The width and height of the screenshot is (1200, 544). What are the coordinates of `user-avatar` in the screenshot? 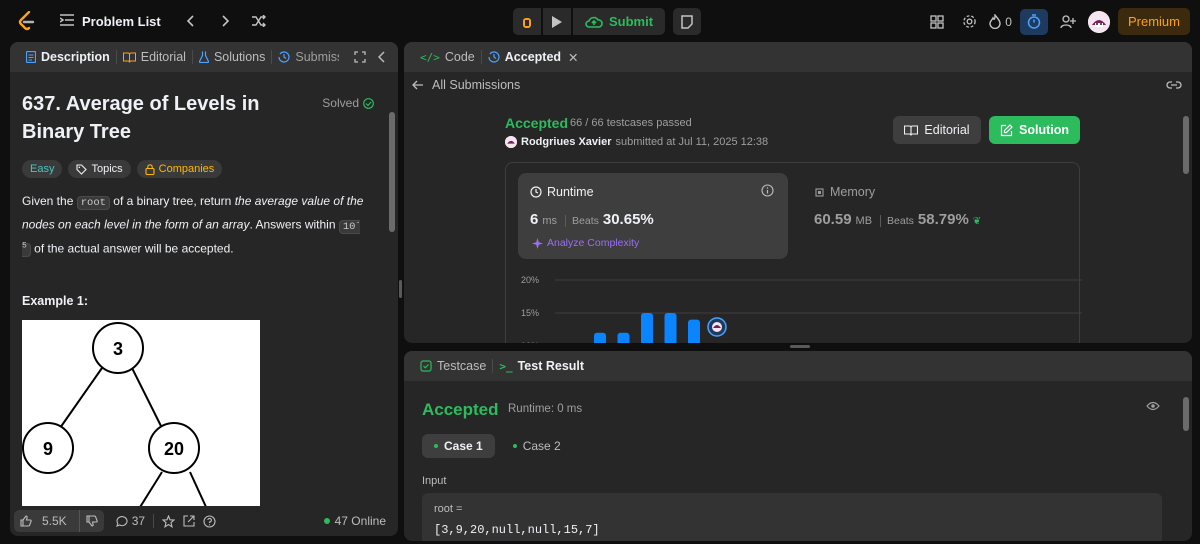 It's located at (1098, 21).